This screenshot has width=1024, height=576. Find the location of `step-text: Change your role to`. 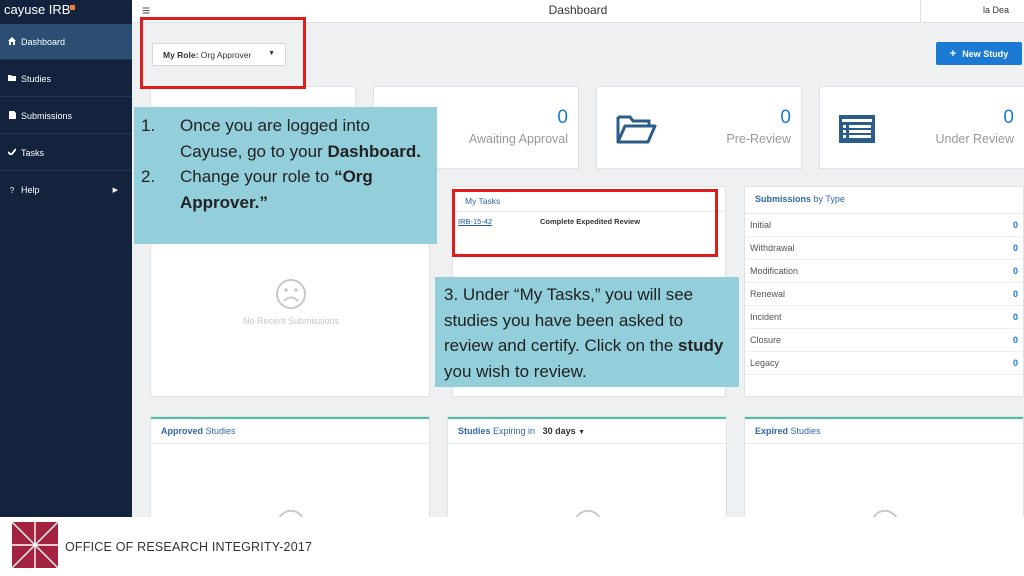

step-text: Change your role to is located at coordinates (255, 176).